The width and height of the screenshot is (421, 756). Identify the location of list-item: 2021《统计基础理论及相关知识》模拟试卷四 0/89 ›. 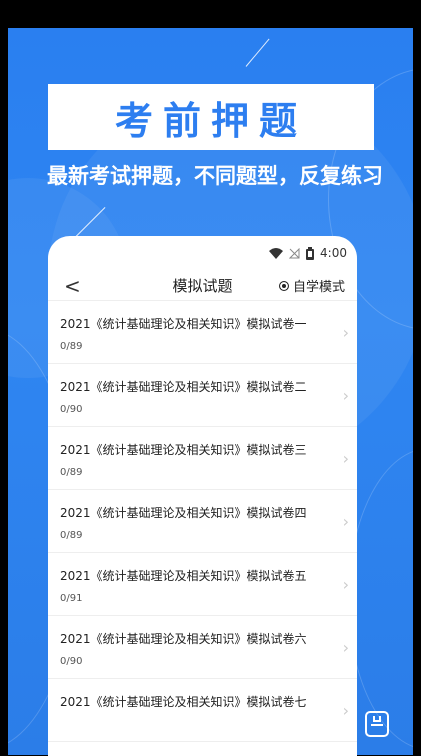
(202, 521).